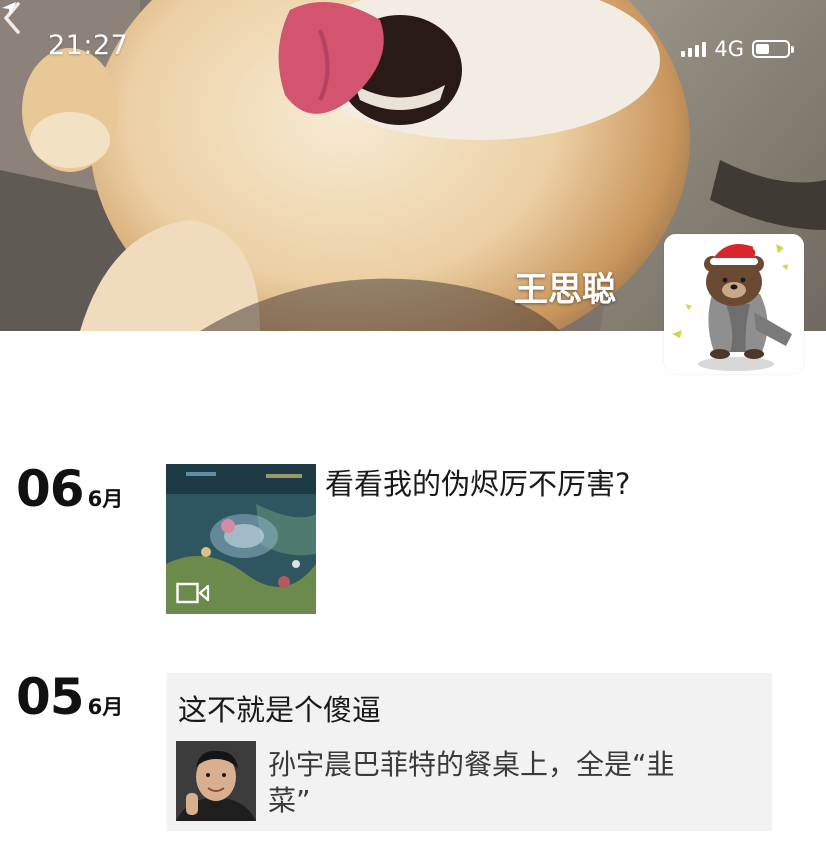 The height and width of the screenshot is (866, 826). Describe the element at coordinates (694, 49) in the screenshot. I see `signal-strength-icon` at that location.